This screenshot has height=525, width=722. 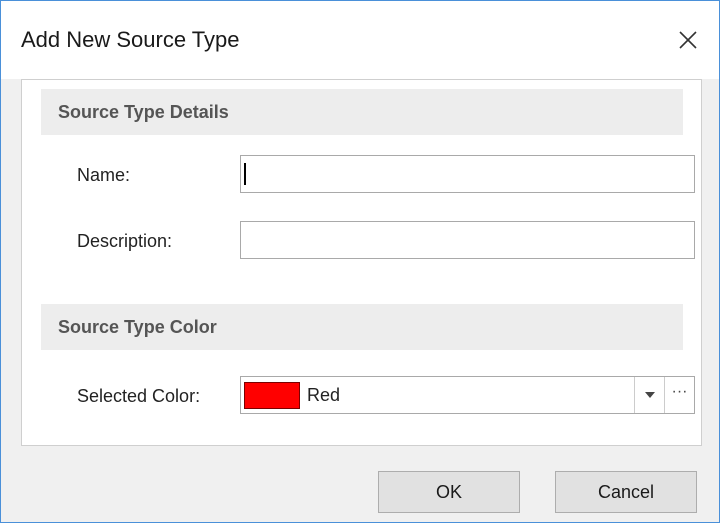 What do you see at coordinates (362, 112) in the screenshot?
I see `section-header-details: Source Type Details` at bounding box center [362, 112].